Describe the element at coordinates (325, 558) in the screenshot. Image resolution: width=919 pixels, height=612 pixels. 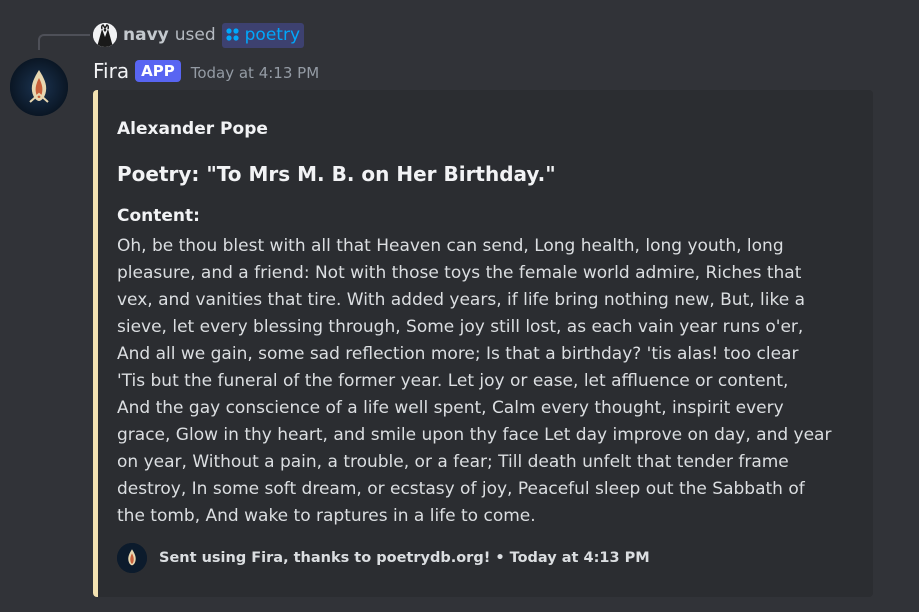
I see `footer-text: Sent using Fira, thanks to poetrydb.org!` at that location.